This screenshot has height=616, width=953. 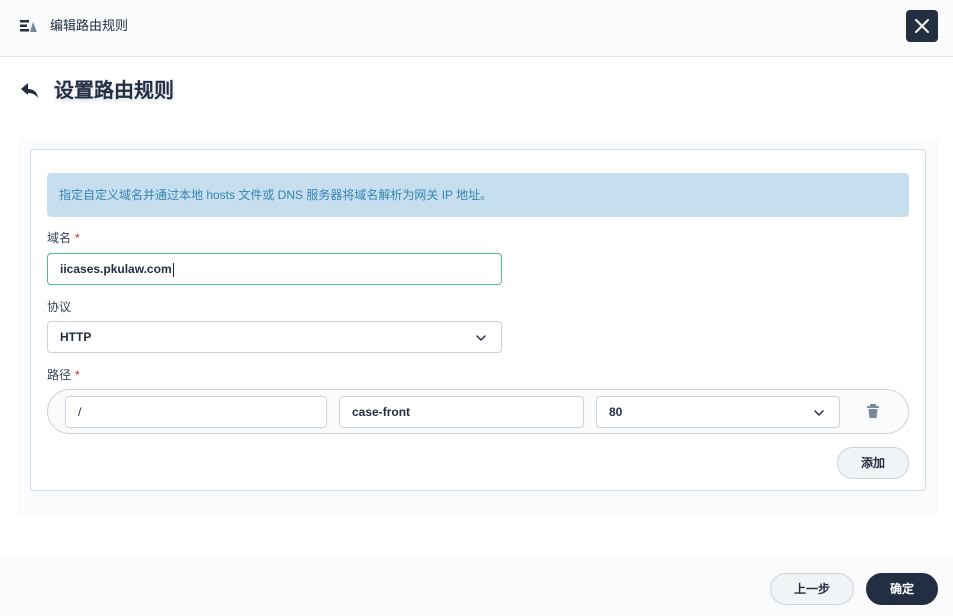 I want to click on service-input: case-front, so click(x=461, y=412).